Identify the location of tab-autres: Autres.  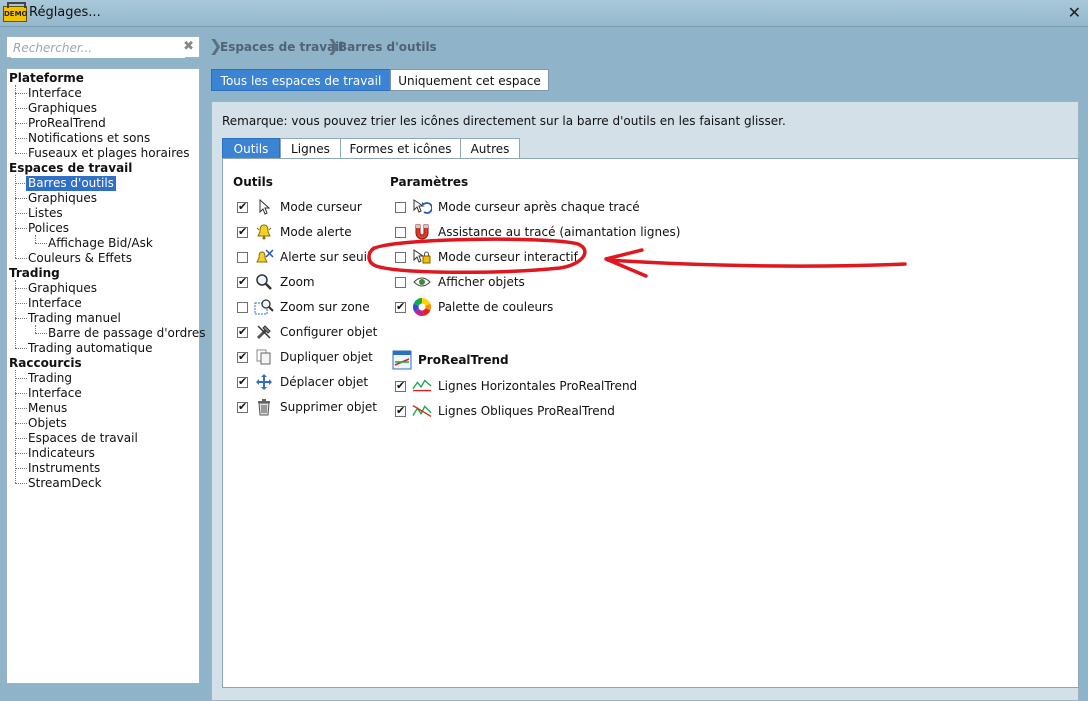
(490, 148).